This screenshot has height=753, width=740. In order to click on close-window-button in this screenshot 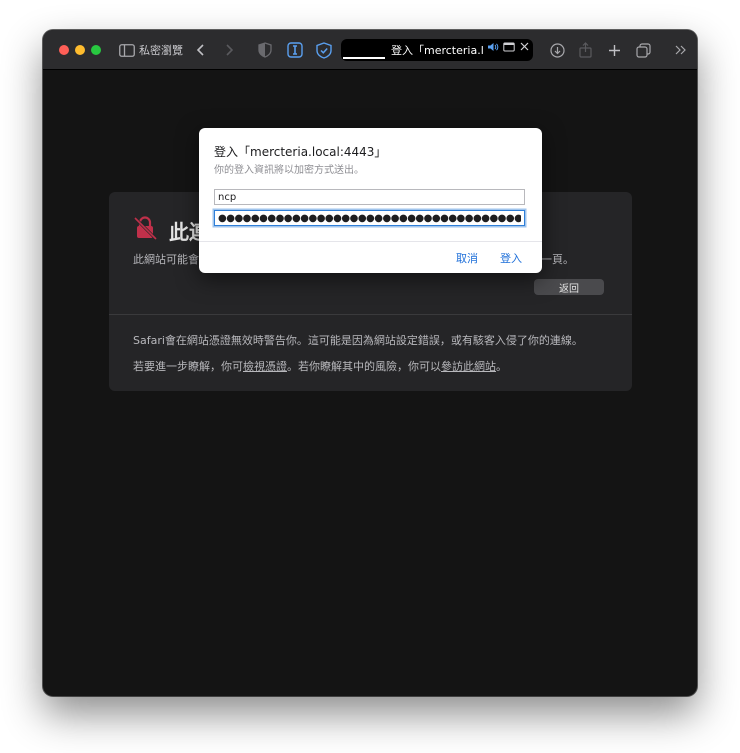, I will do `click(64, 50)`.